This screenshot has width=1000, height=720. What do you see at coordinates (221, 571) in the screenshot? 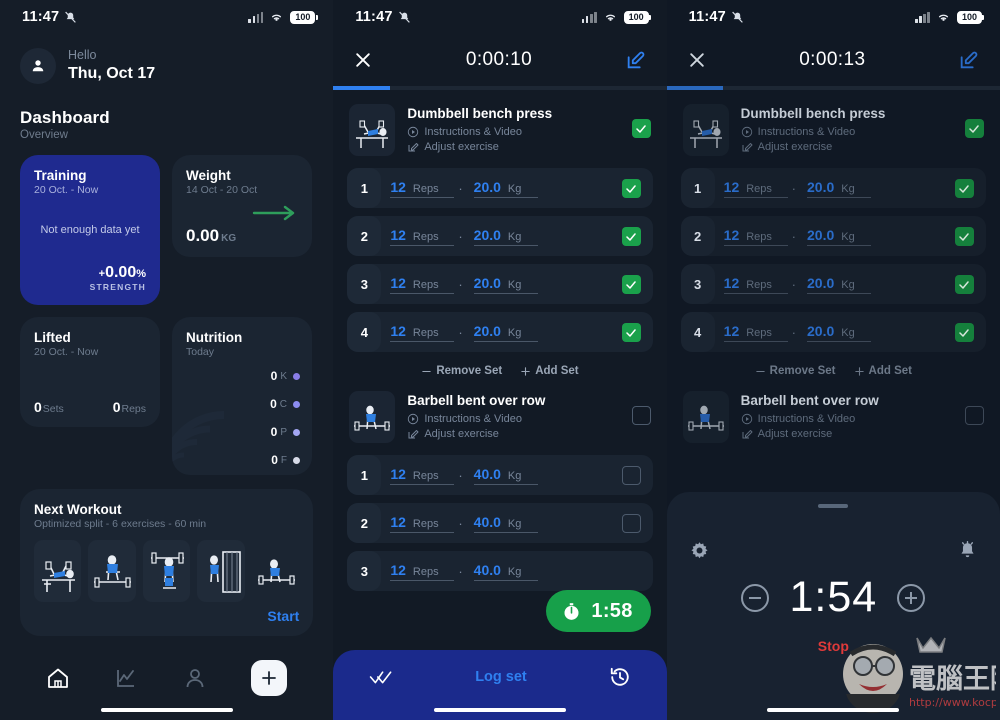
I see `cable-machine-thumb` at bounding box center [221, 571].